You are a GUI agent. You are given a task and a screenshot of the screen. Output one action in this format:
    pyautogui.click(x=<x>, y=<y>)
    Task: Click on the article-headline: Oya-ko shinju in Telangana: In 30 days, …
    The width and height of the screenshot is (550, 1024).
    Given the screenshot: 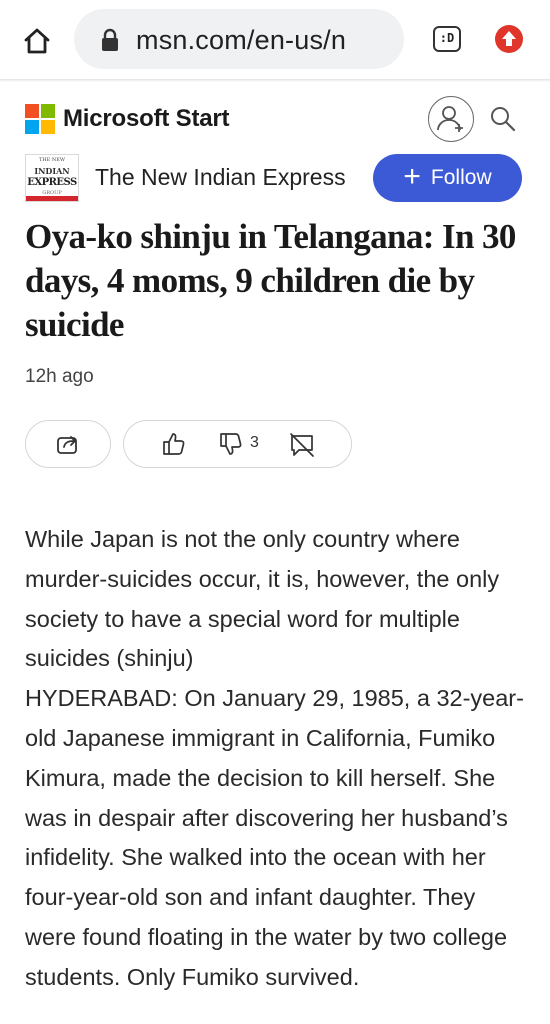 What is the action you would take?
    pyautogui.click(x=270, y=280)
    